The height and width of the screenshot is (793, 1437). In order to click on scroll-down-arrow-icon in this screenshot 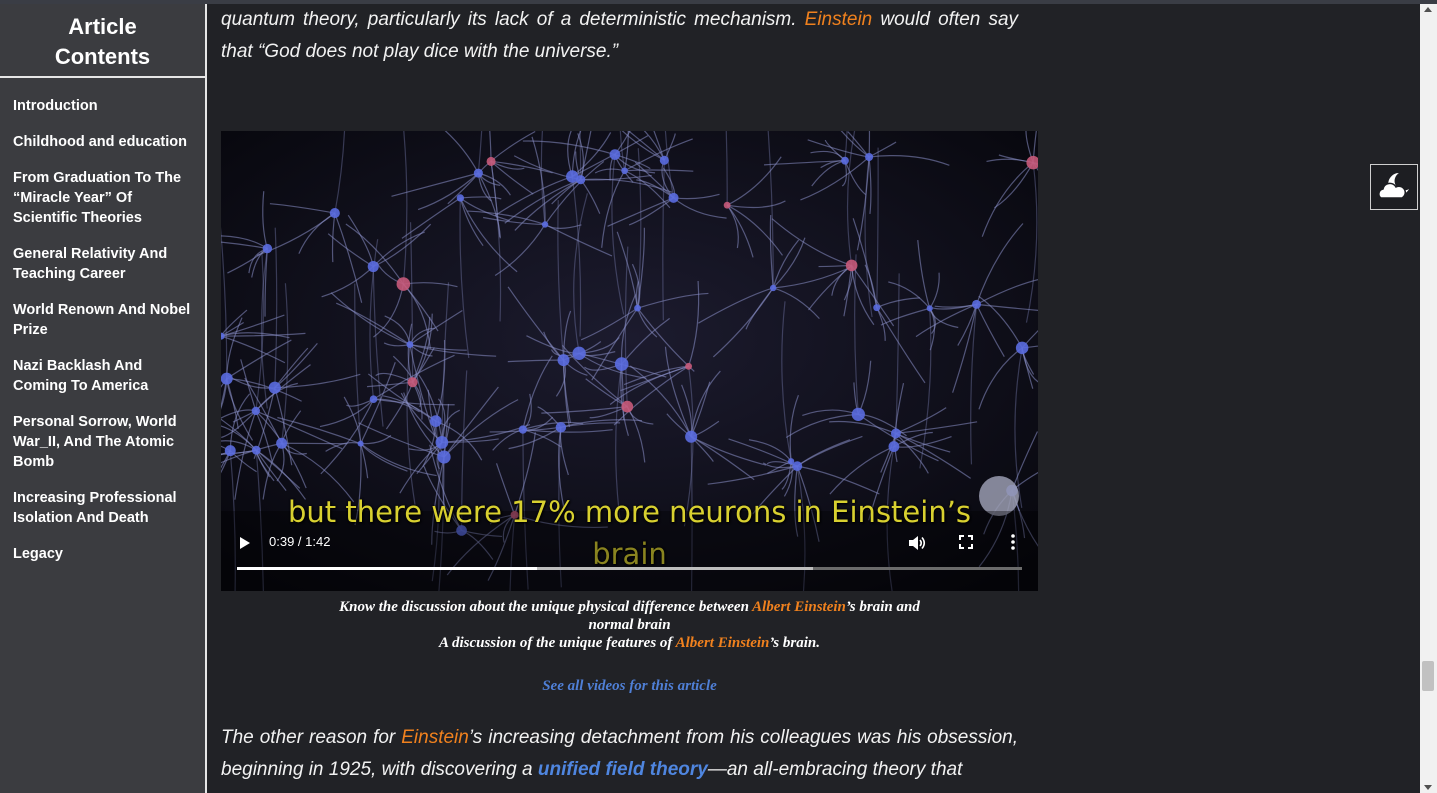, I will do `click(1428, 787)`.